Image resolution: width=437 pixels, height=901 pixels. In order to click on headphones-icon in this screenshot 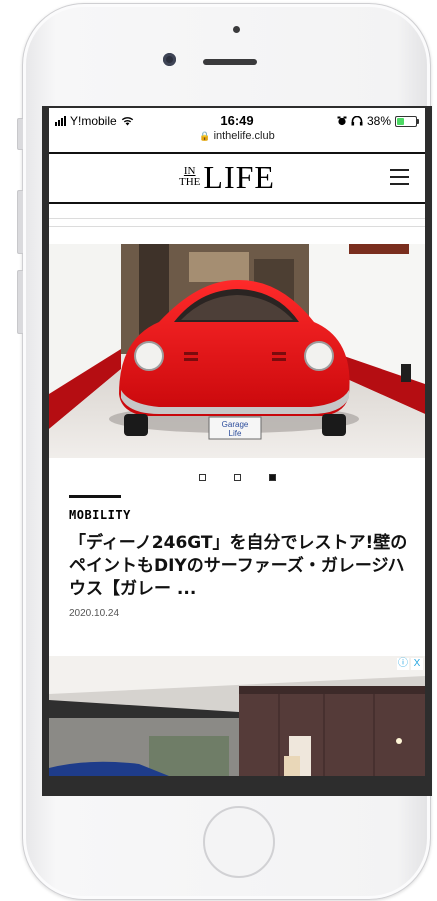, I will do `click(357, 121)`.